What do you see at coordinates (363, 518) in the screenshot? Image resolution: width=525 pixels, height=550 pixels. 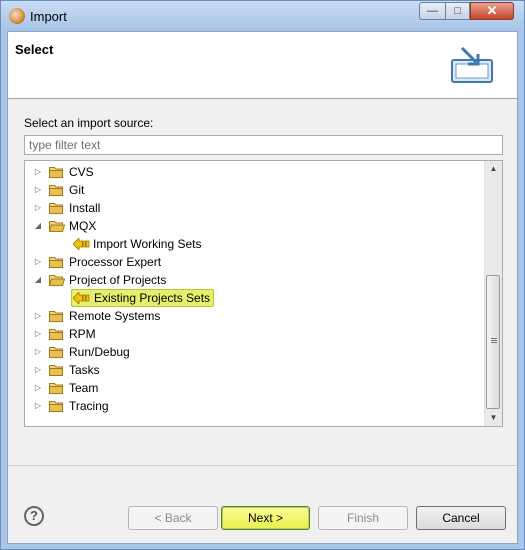 I see `finish-button: Finish` at bounding box center [363, 518].